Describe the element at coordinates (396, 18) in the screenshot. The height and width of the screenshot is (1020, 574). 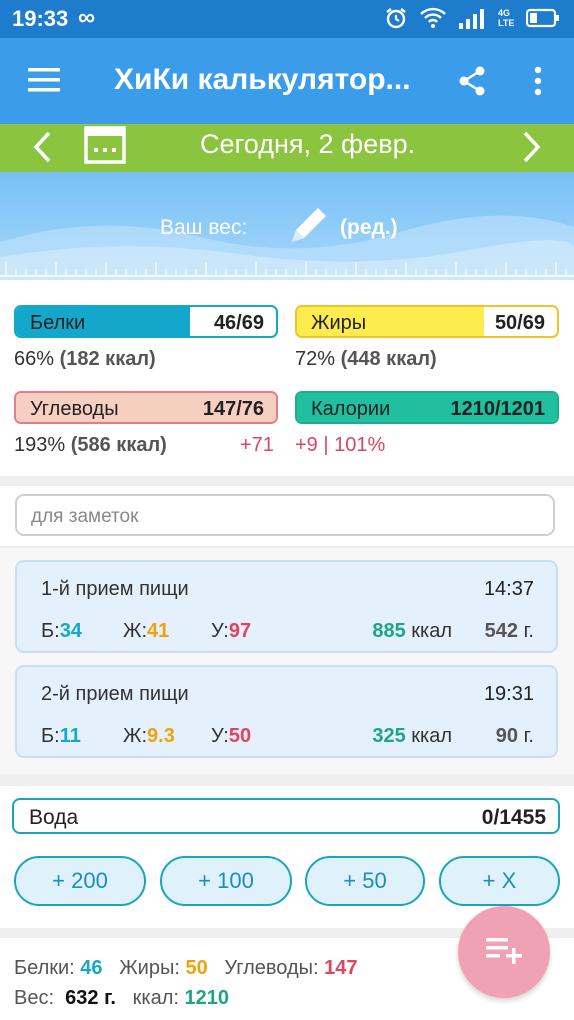
I see `alarm-icon` at that location.